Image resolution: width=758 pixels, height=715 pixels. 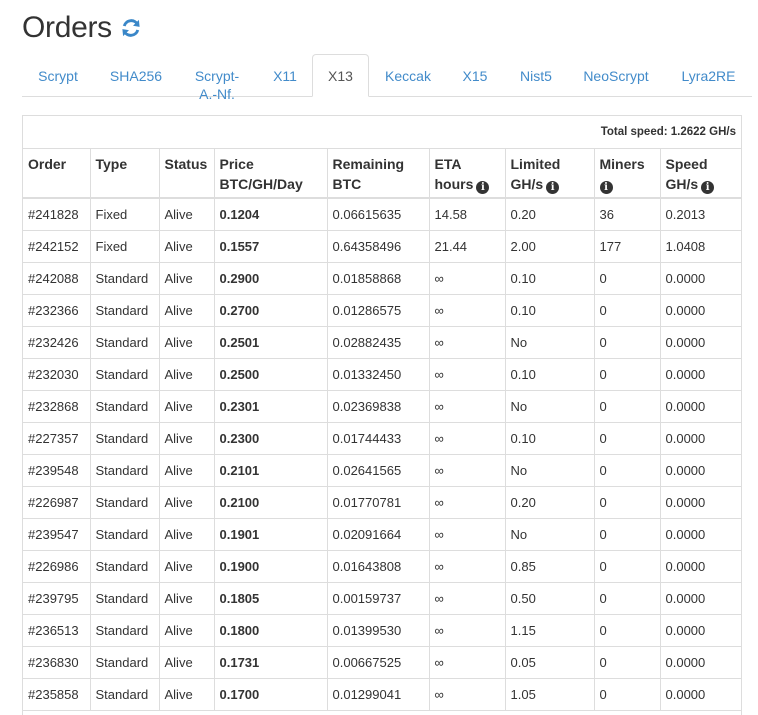 I want to click on cell-price: 0.1557, so click(x=270, y=246).